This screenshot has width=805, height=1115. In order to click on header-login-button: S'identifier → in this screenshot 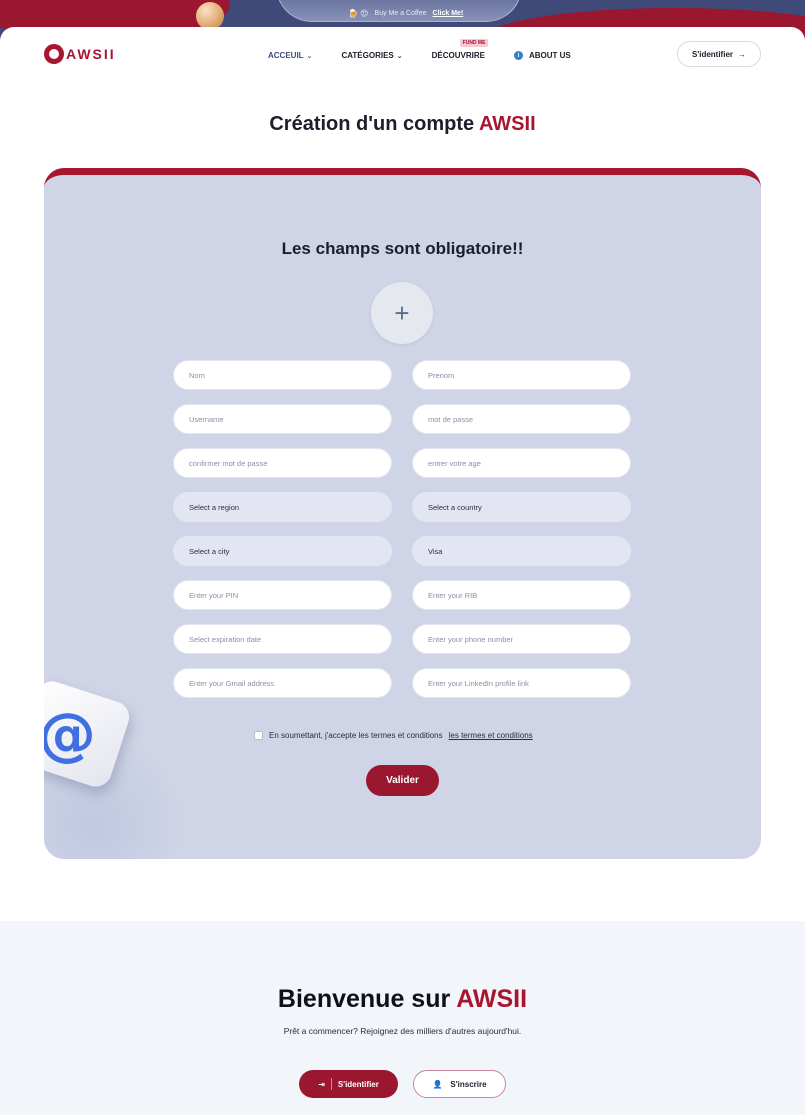, I will do `click(719, 54)`.